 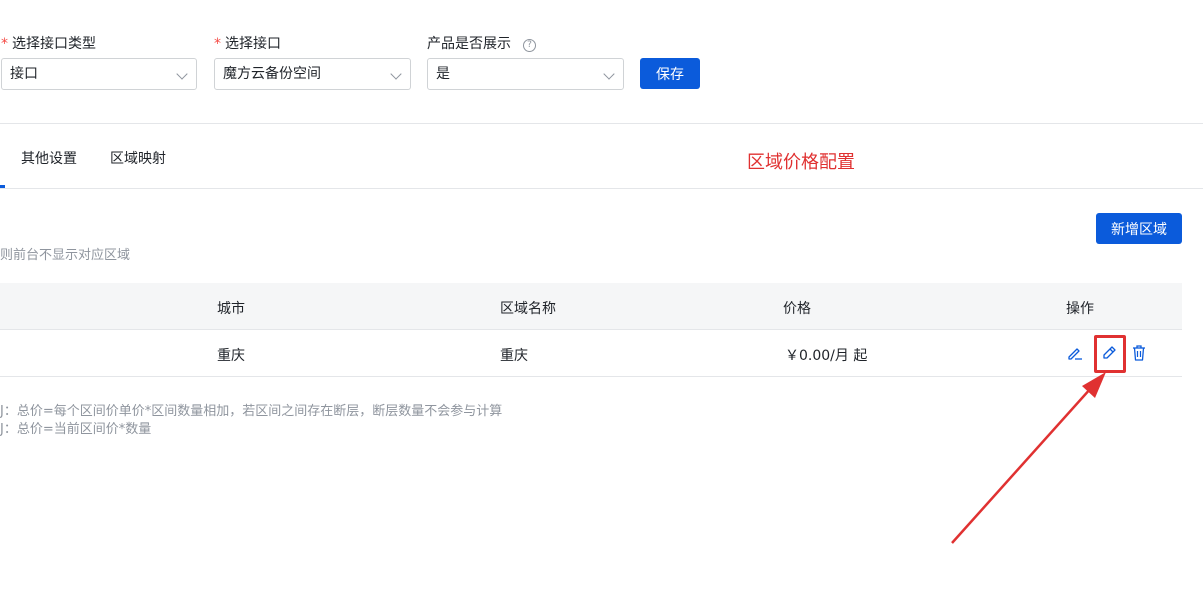 I want to click on column-header-region-name: 区域名称, so click(x=528, y=309).